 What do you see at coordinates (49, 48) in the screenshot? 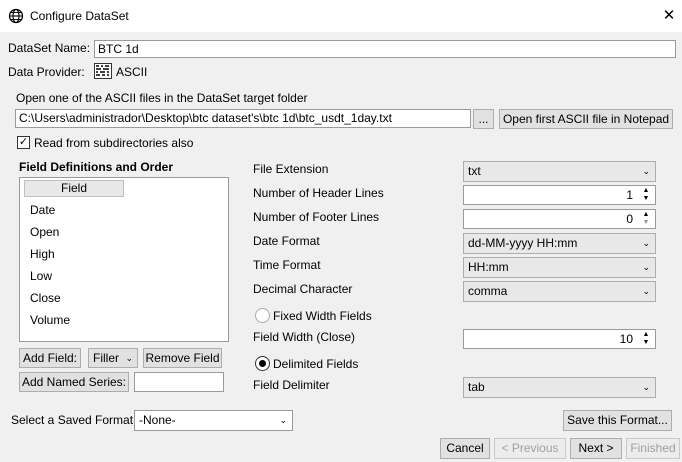
I see `dataset-name-label: DataSet Name:` at bounding box center [49, 48].